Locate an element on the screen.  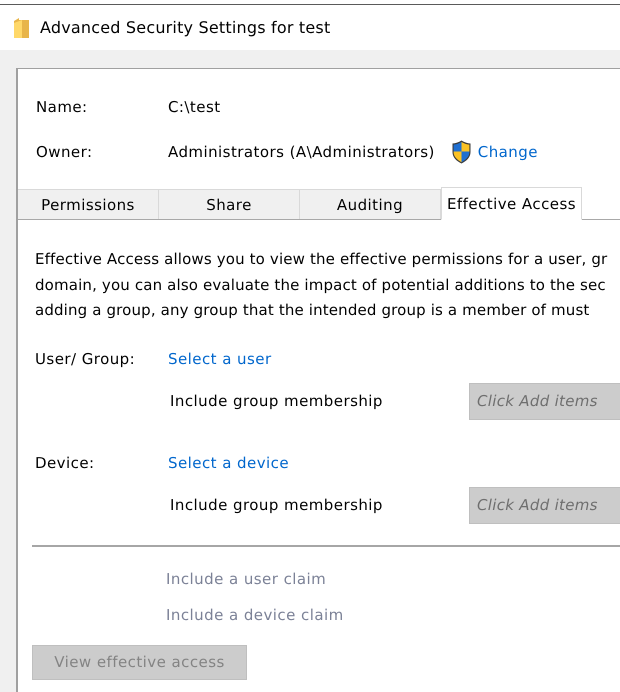
folder-icon is located at coordinates (21, 28).